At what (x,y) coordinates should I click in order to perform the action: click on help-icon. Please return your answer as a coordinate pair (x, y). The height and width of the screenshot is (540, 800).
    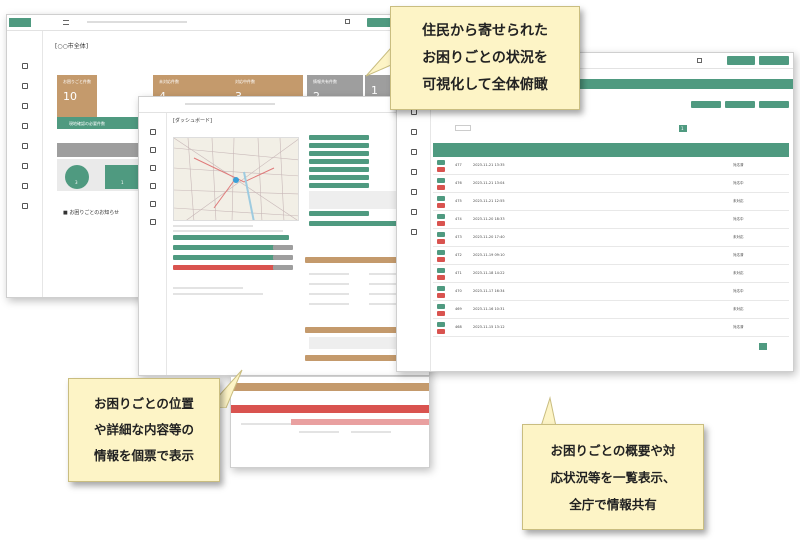
    Looking at the image, I should click on (413, 212).